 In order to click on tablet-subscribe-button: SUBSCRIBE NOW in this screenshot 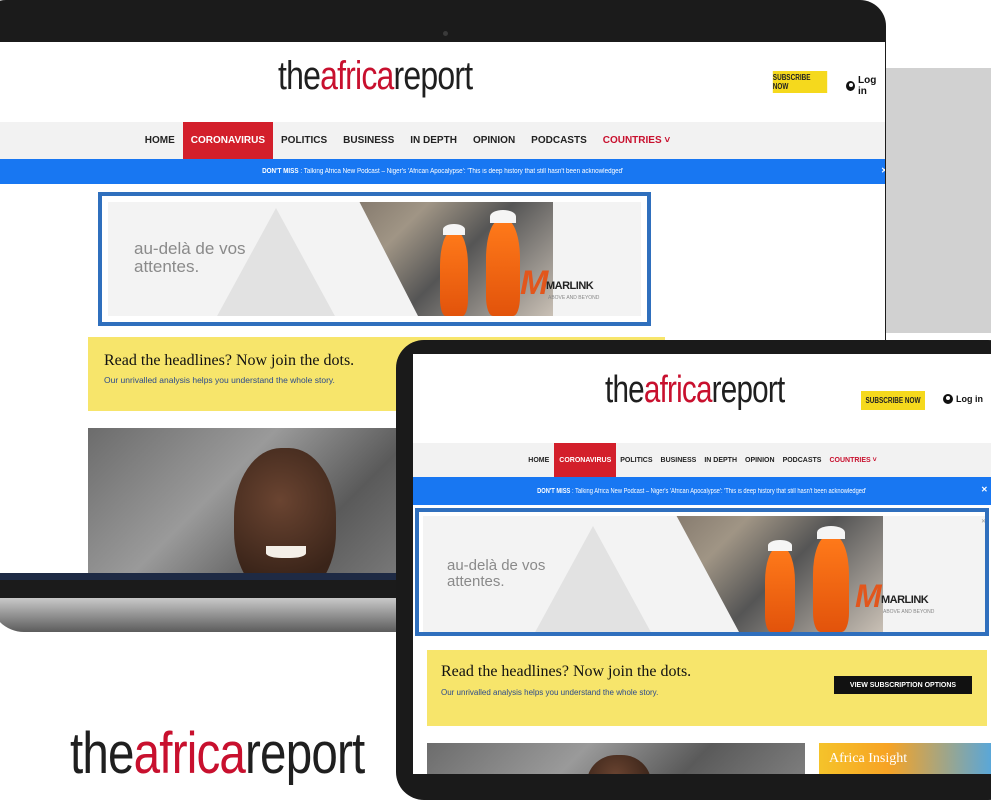, I will do `click(893, 400)`.